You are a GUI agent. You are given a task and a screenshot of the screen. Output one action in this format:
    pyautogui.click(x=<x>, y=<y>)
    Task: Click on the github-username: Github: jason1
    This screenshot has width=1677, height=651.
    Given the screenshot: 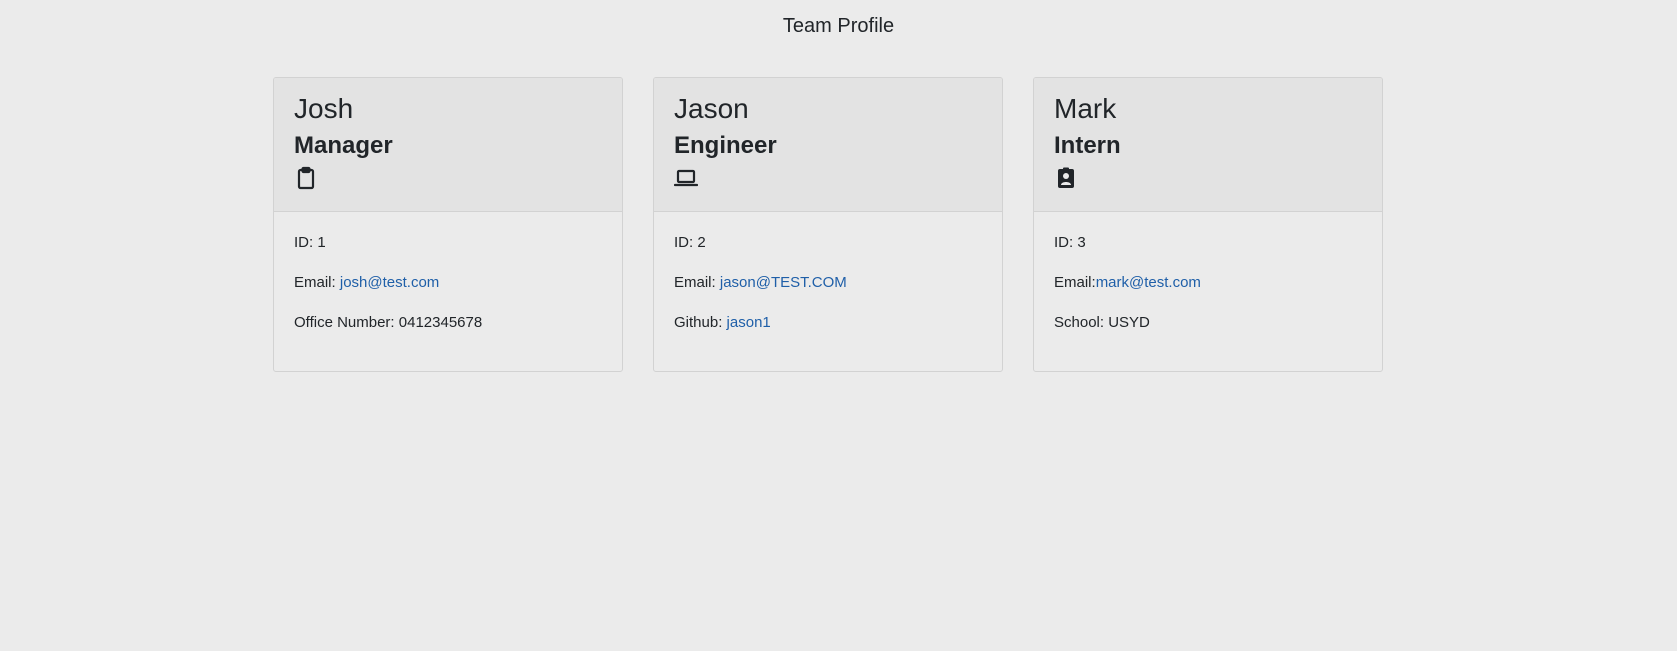 What is the action you would take?
    pyautogui.click(x=722, y=322)
    